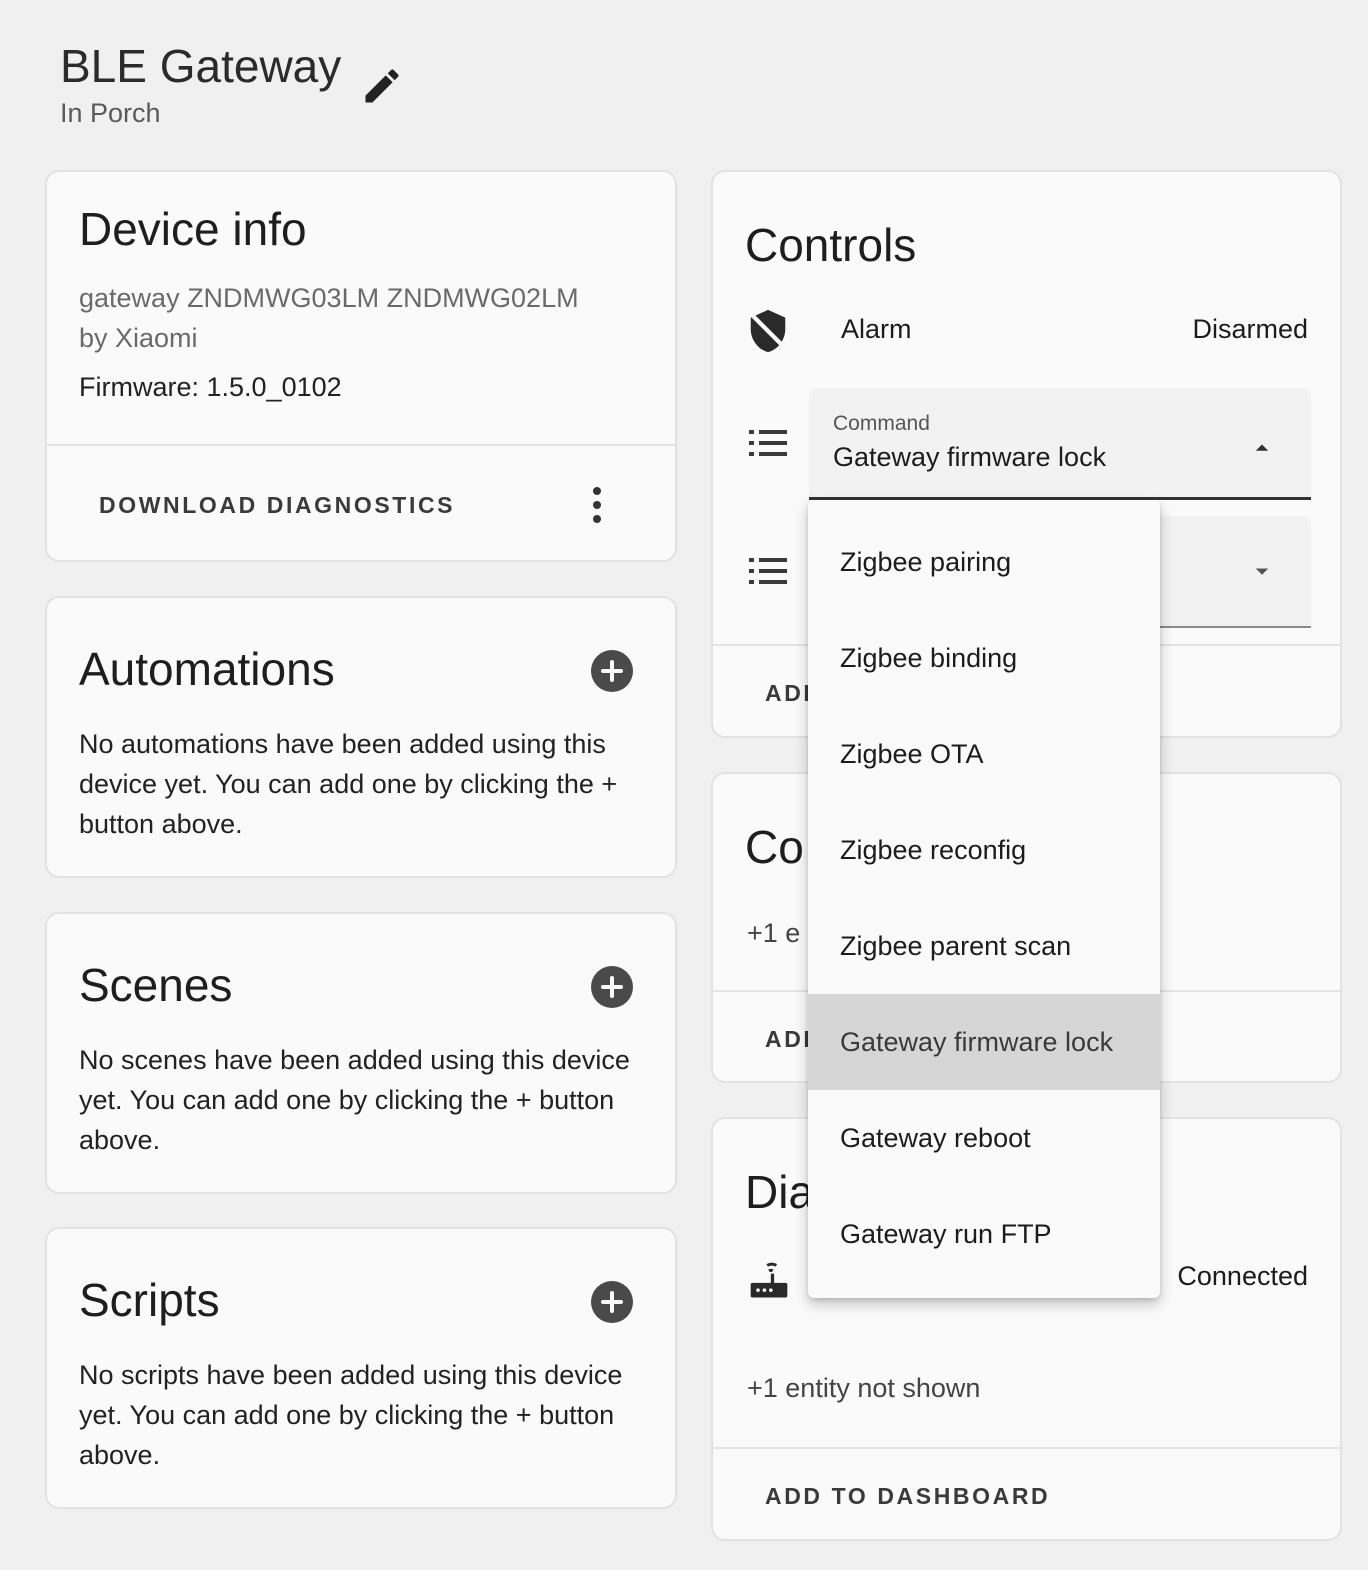  I want to click on hidden-entities-text: +1 entity not shown, so click(863, 1388).